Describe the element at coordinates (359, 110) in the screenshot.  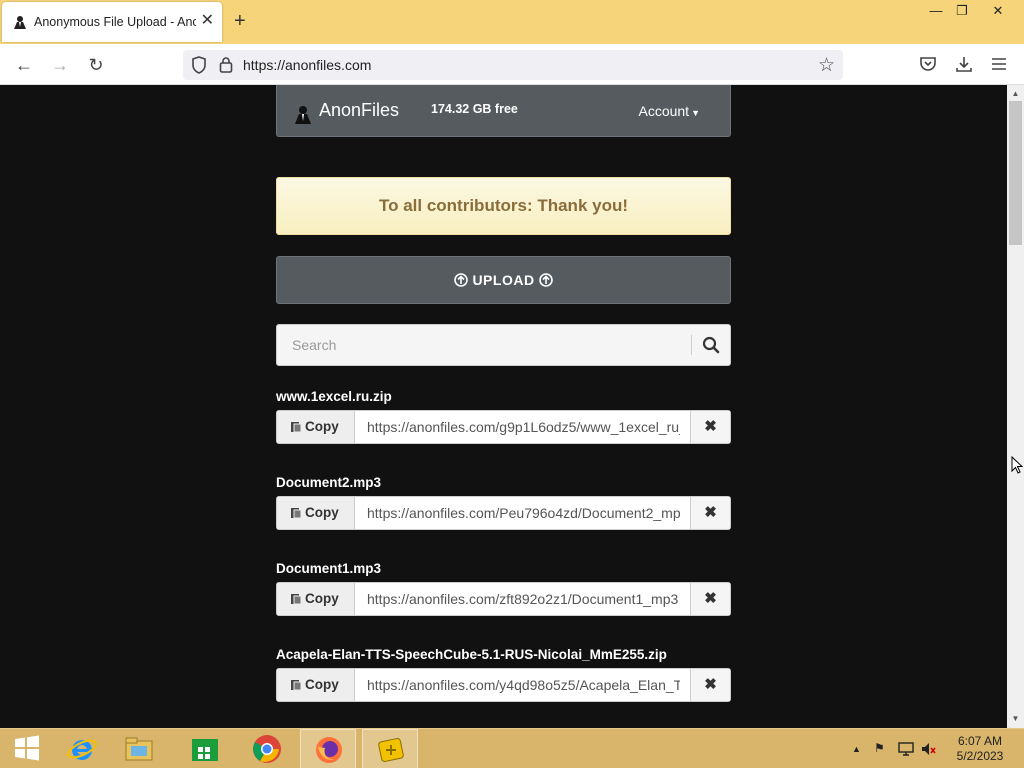
I see `site-brand: AnonFiles` at that location.